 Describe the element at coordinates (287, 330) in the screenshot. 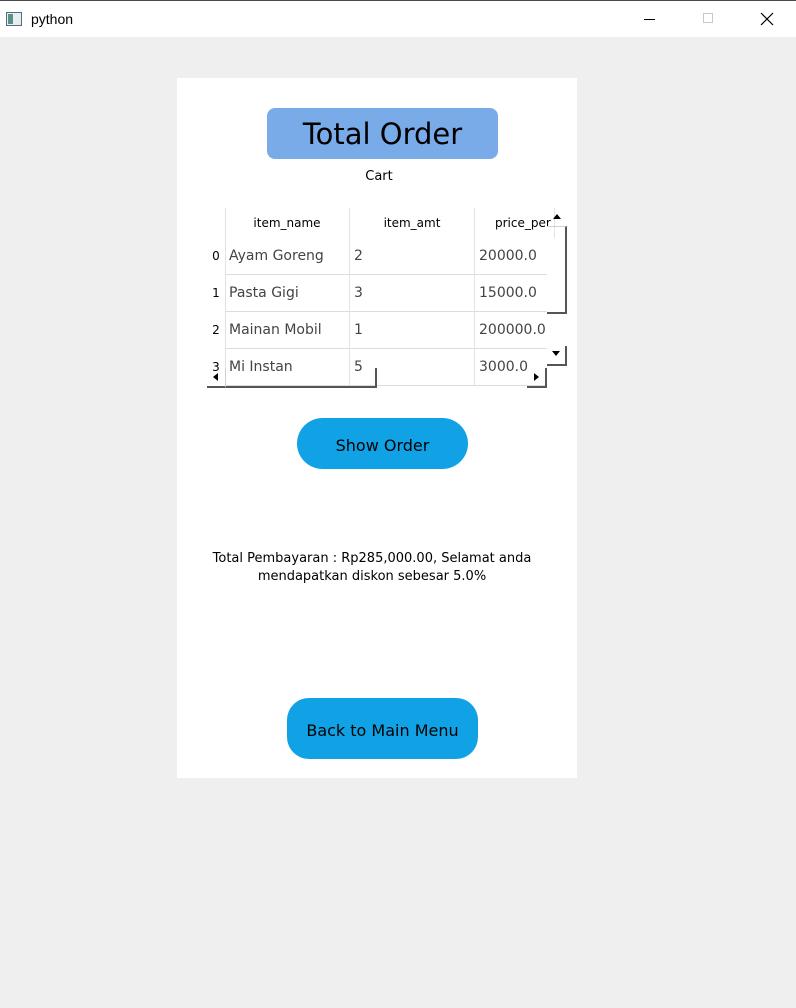

I see `cell-item-name: Mainan Mobil` at that location.